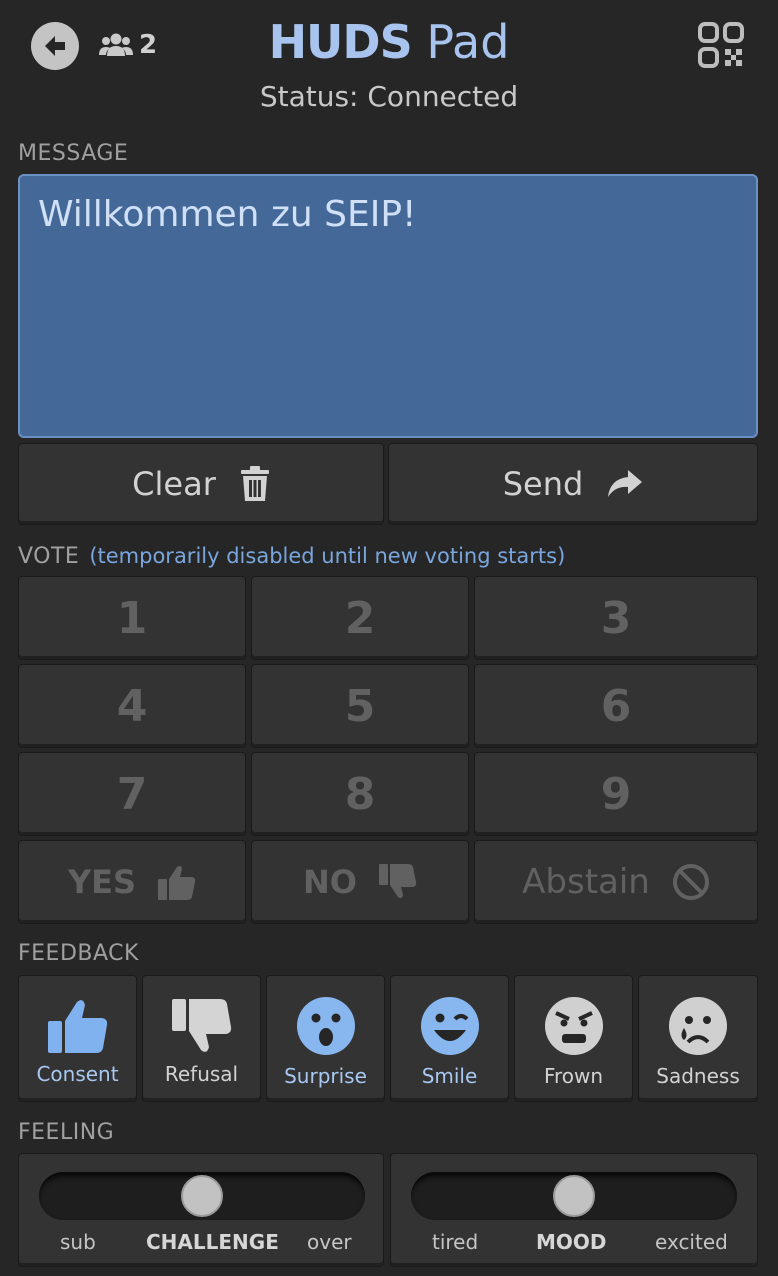 The image size is (778, 1276). I want to click on send-button: Send, so click(573, 484).